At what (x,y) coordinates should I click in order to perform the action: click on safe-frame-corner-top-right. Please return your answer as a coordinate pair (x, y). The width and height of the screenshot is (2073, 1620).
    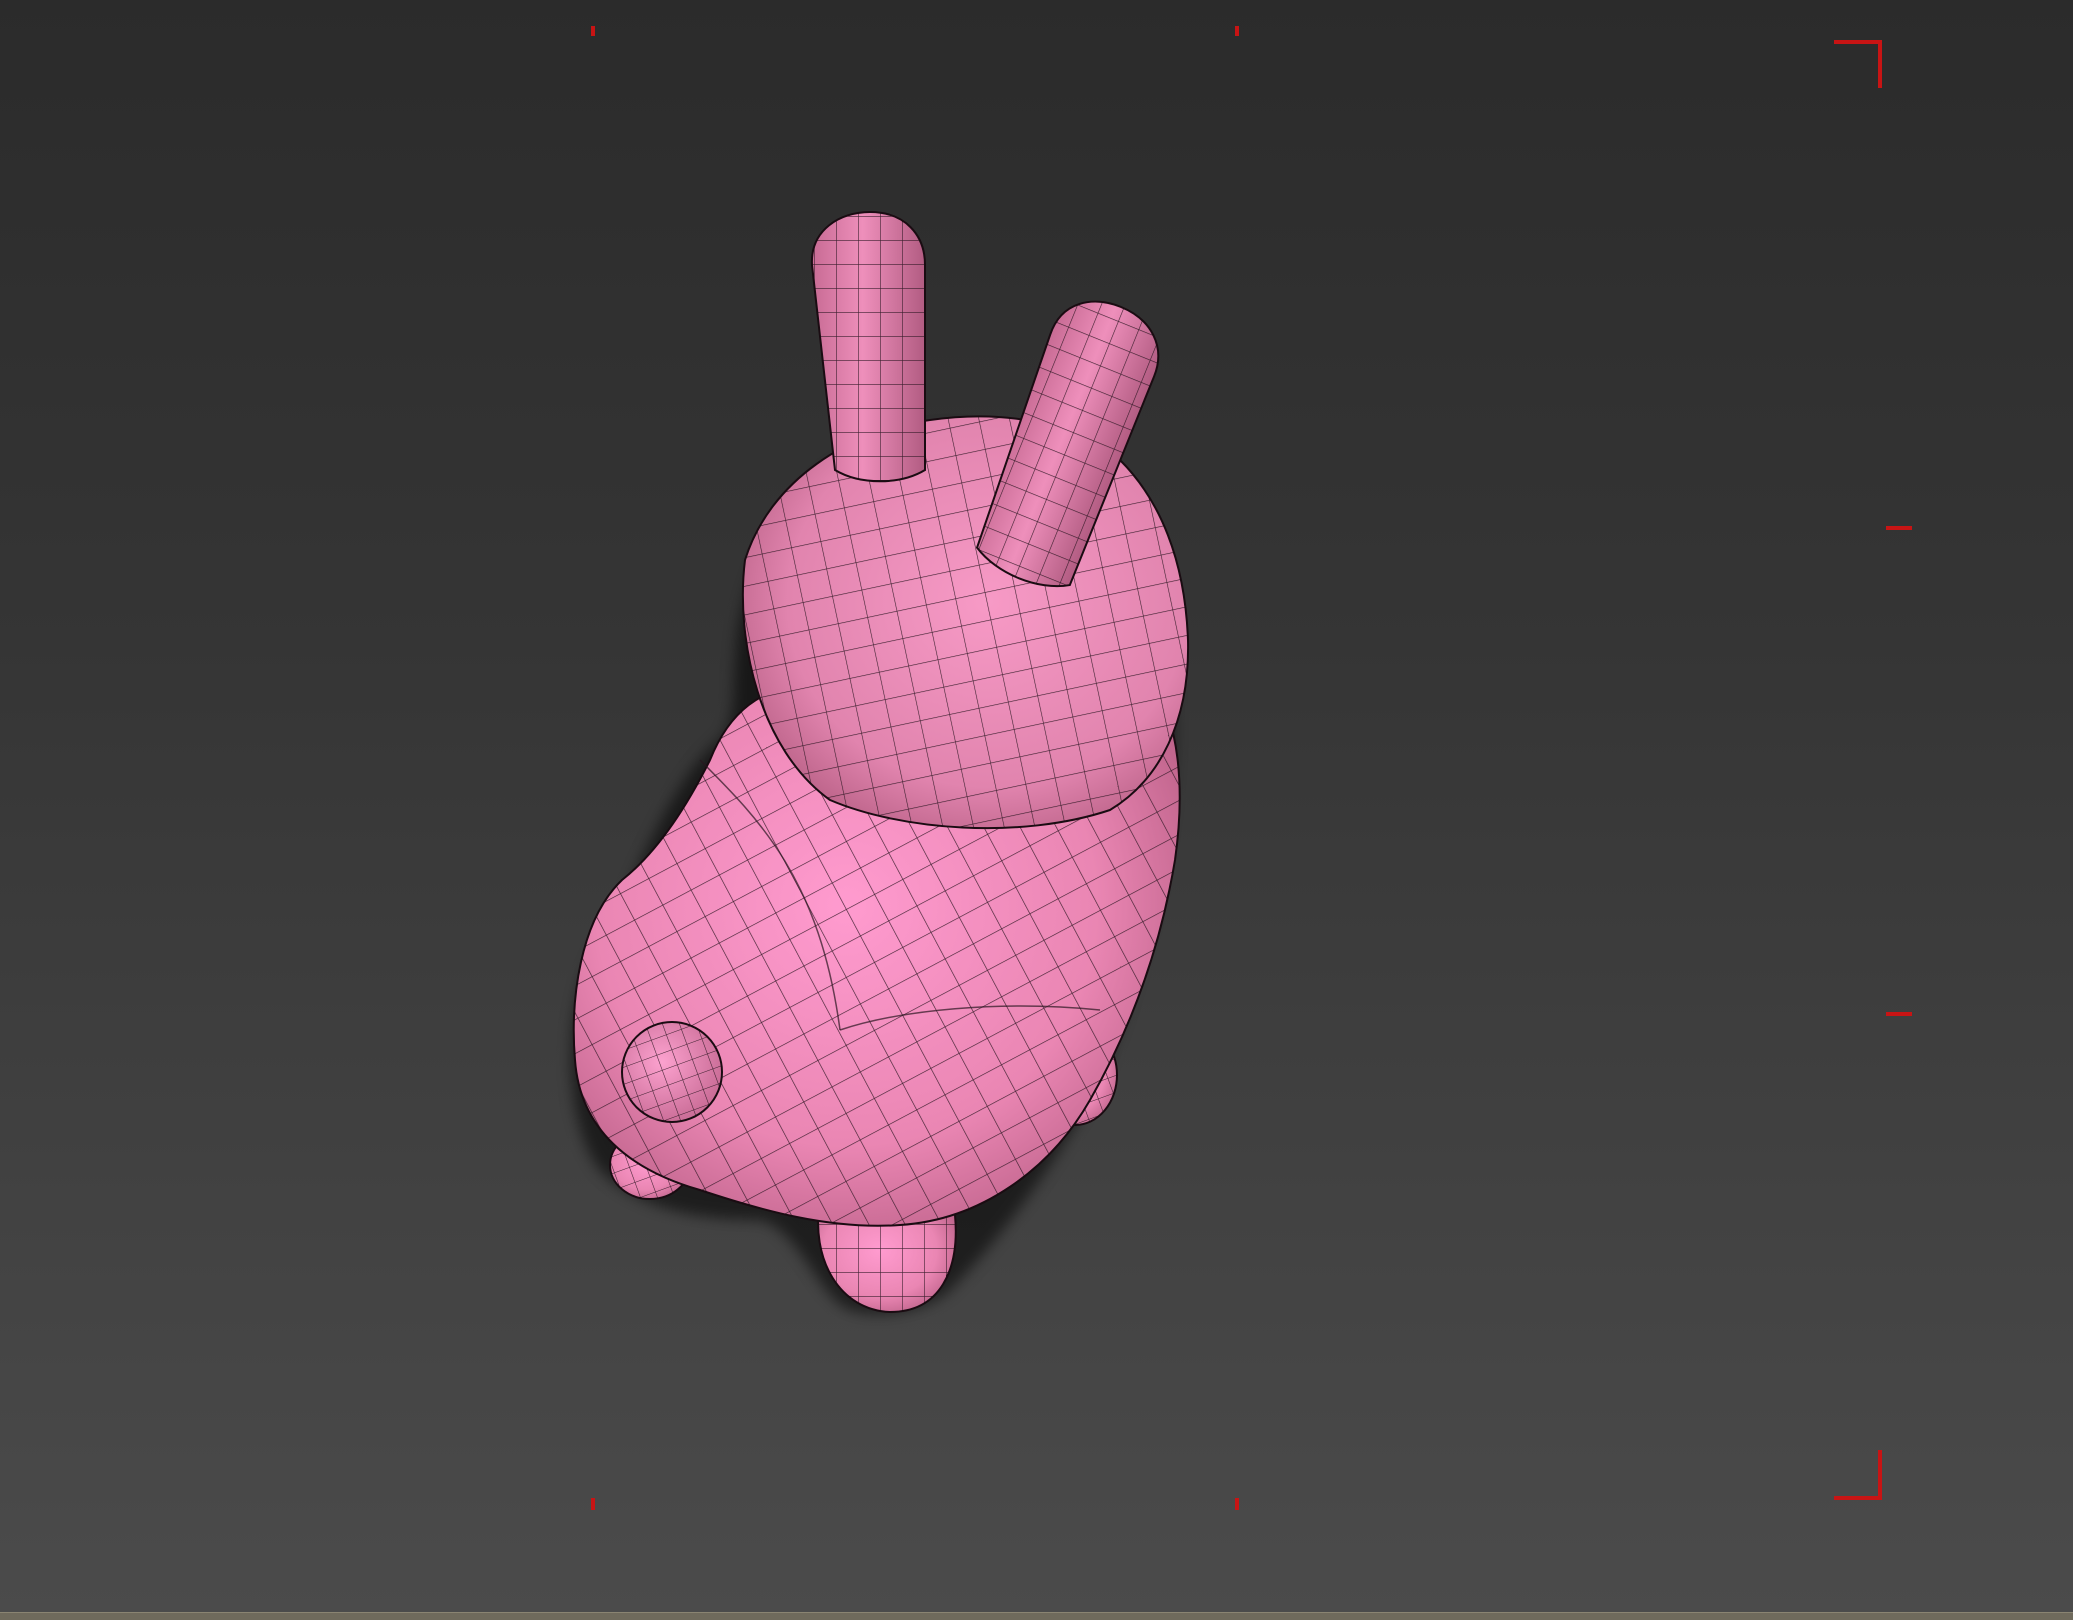
    Looking at the image, I should click on (1858, 64).